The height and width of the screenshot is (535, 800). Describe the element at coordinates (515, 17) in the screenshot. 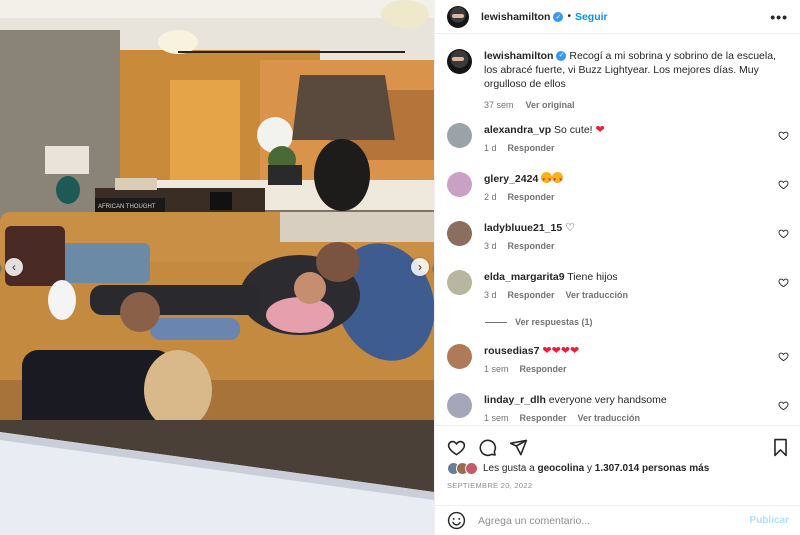

I see `author-username: lewishamilton` at that location.